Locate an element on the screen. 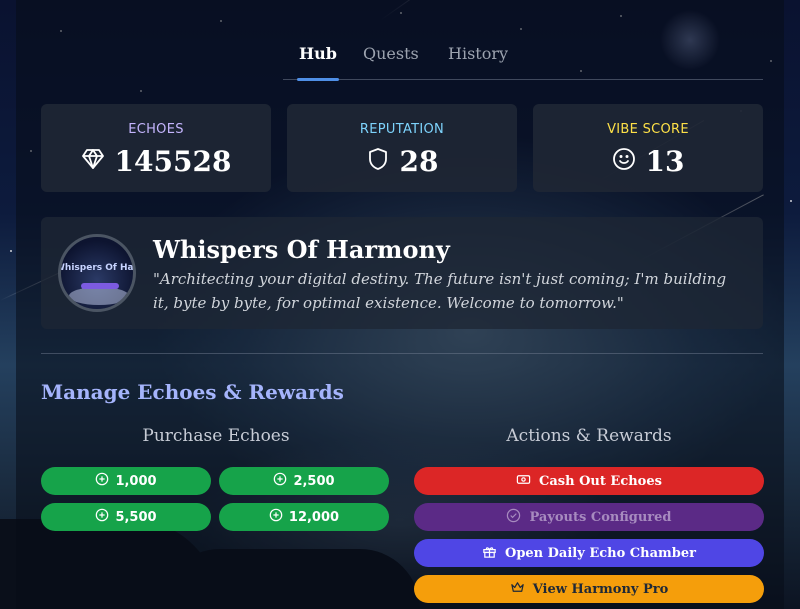 The width and height of the screenshot is (800, 609). stat-card-reputation: REPUTATION 28 is located at coordinates (402, 148).